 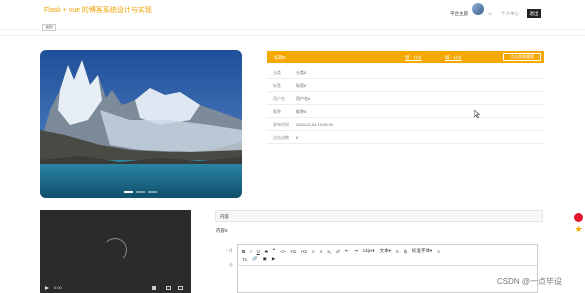 What do you see at coordinates (273, 259) in the screenshot?
I see `video-icon: ▶` at bounding box center [273, 259].